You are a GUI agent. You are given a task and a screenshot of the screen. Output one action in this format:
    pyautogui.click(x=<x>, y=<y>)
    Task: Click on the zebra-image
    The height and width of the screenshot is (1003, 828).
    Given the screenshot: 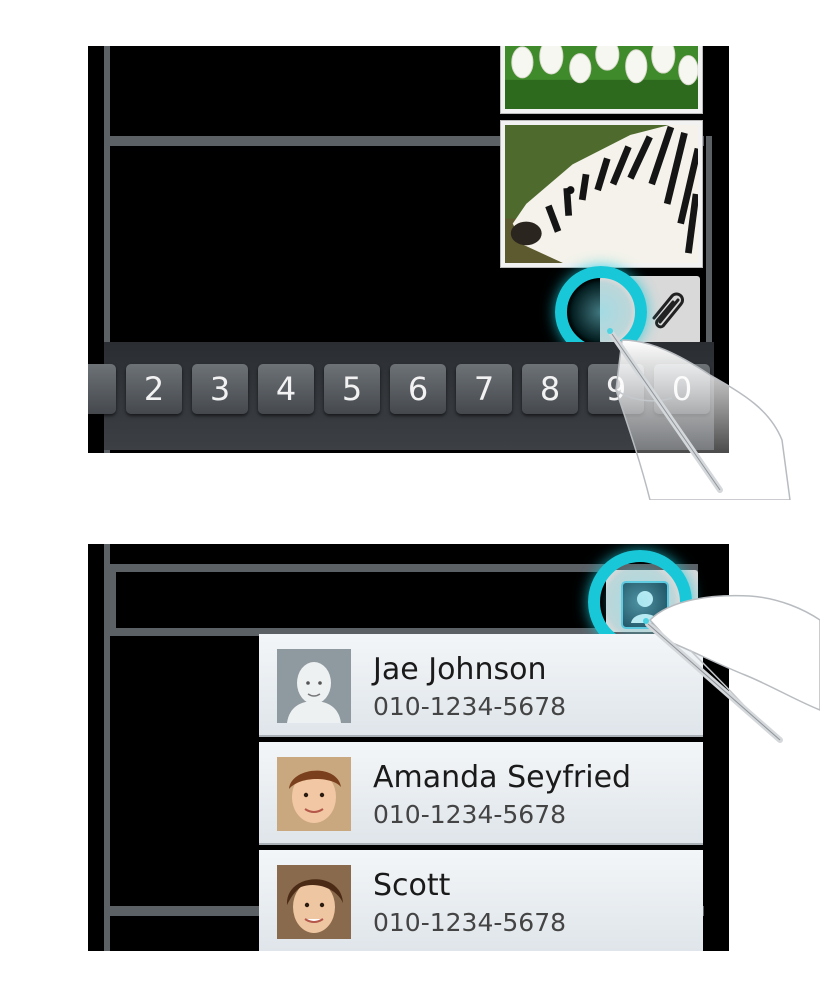 What is the action you would take?
    pyautogui.click(x=601, y=194)
    